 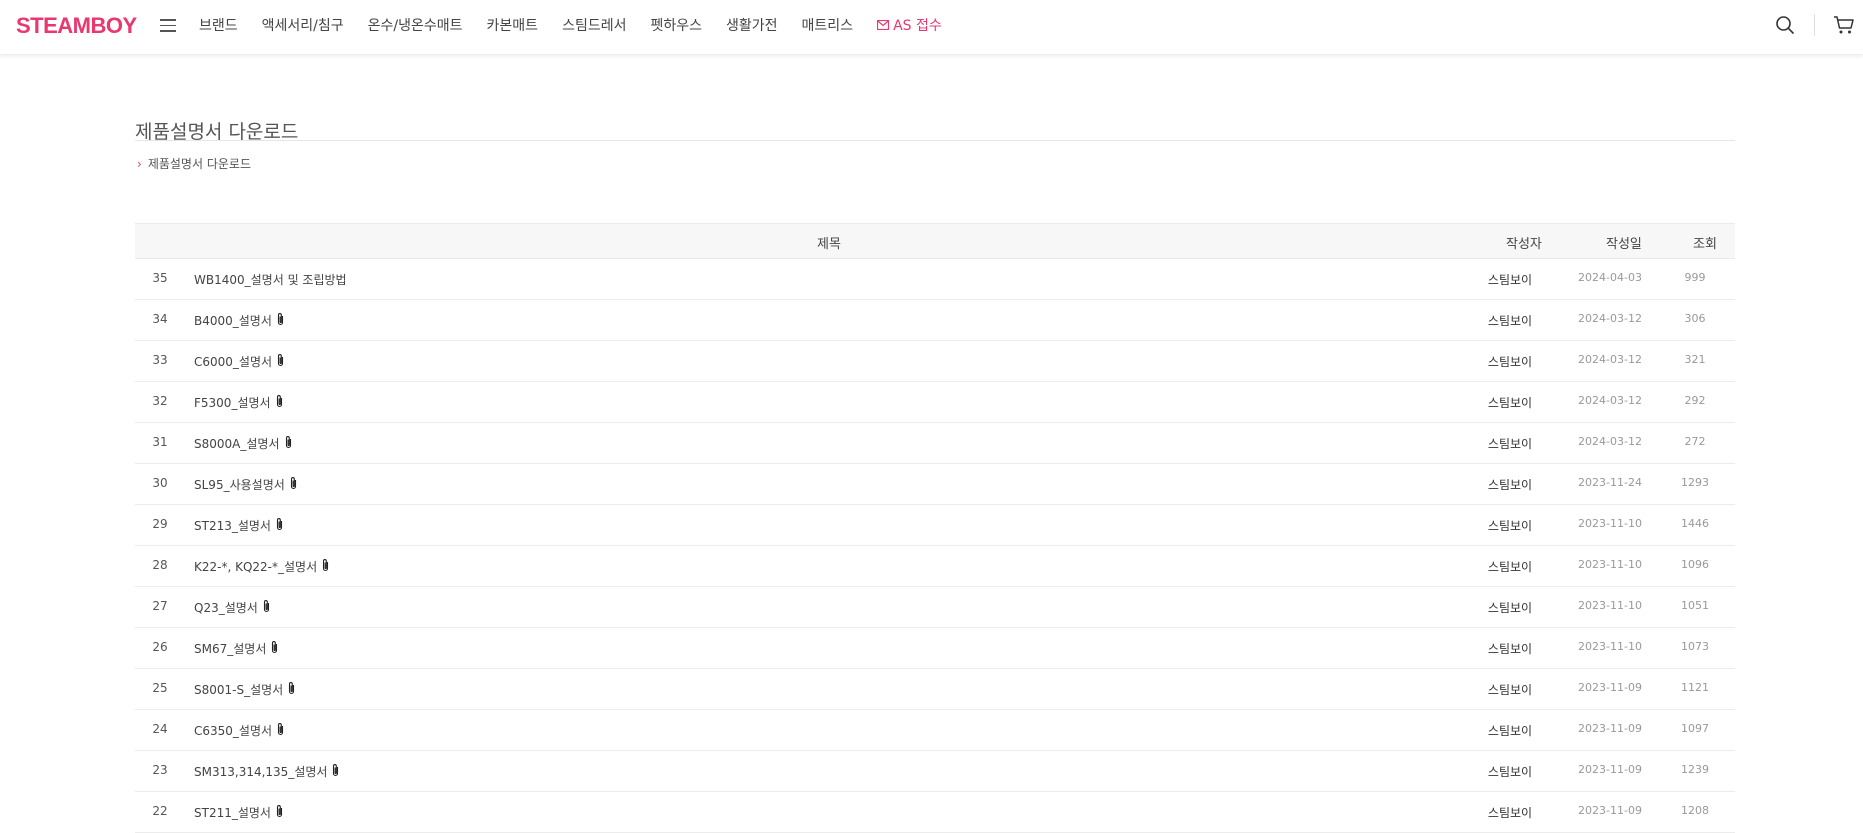 What do you see at coordinates (76, 26) in the screenshot?
I see `logo: STEAMBOY` at bounding box center [76, 26].